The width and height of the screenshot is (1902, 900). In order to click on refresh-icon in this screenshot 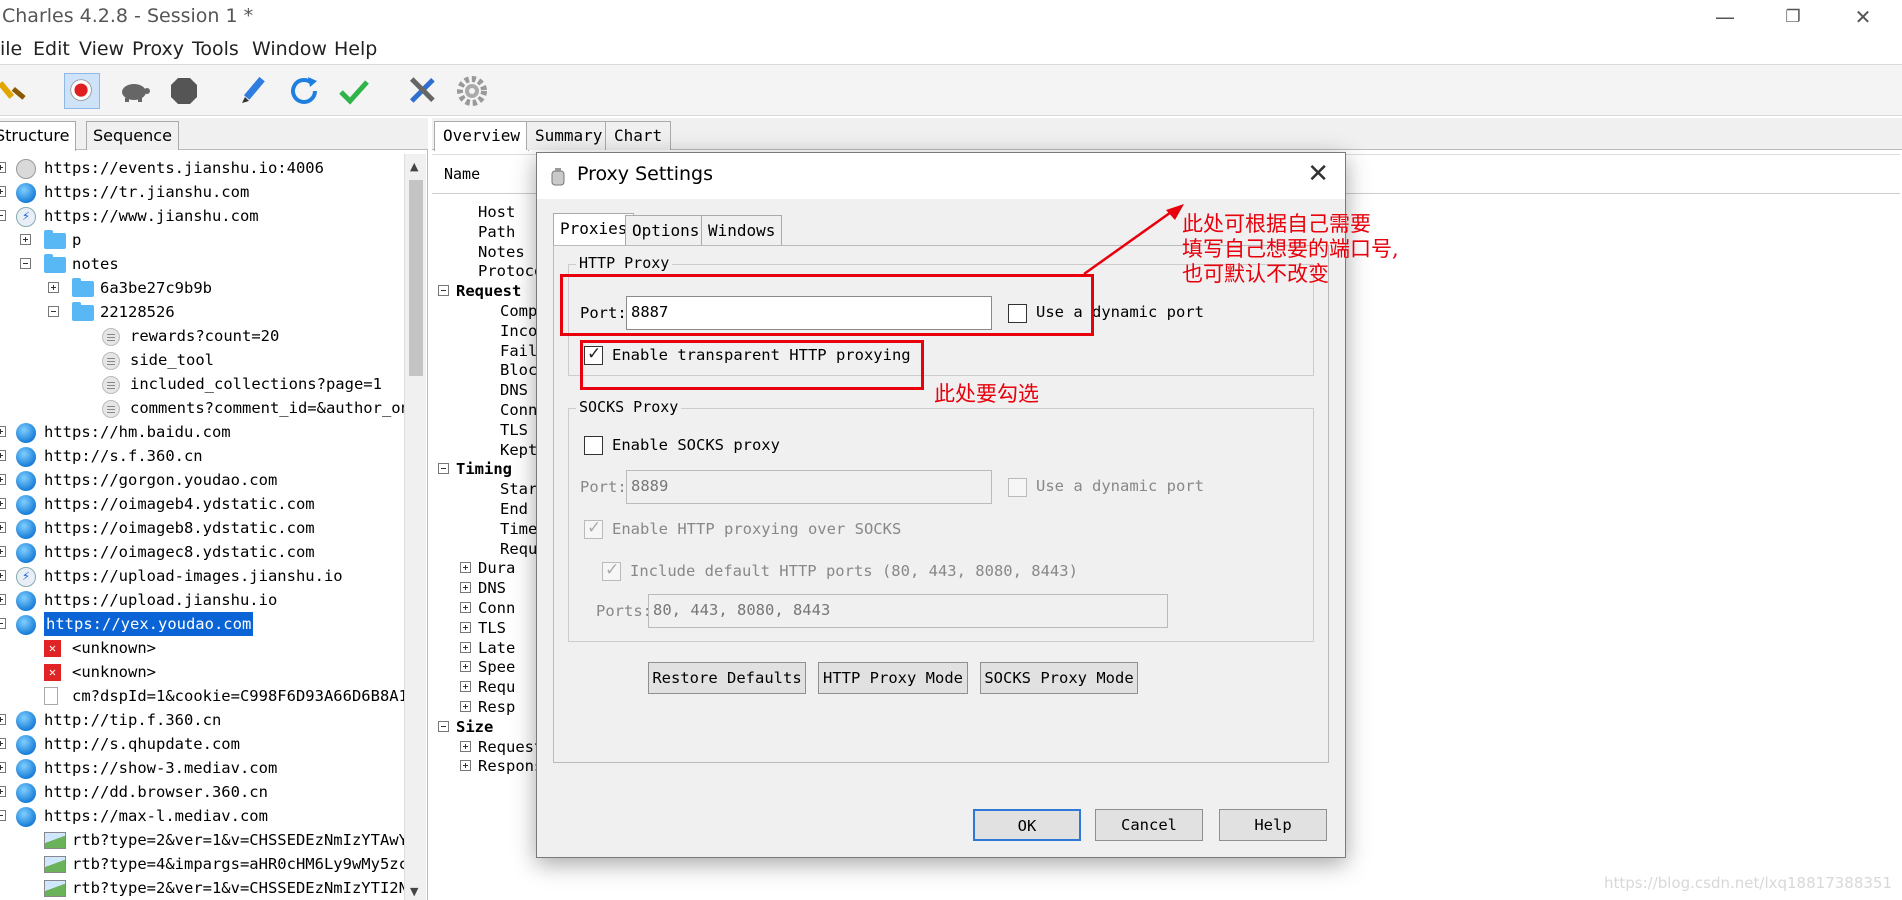, I will do `click(304, 91)`.